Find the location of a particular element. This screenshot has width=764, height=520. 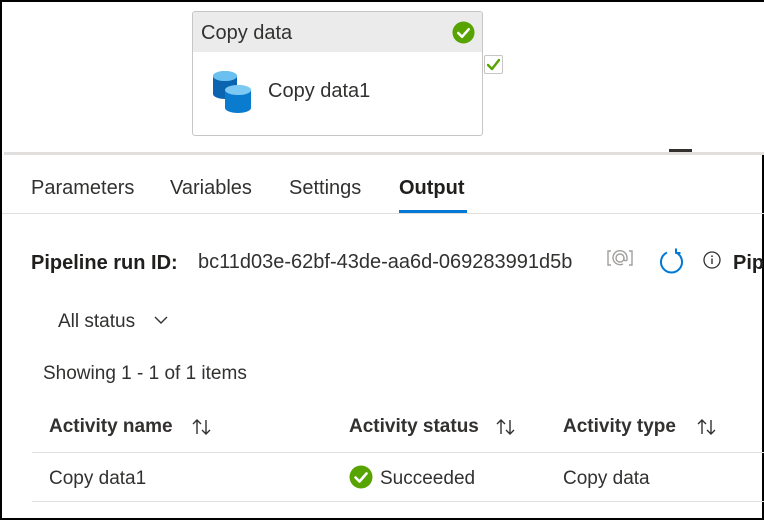

activity-type-title: Copy data is located at coordinates (247, 33).